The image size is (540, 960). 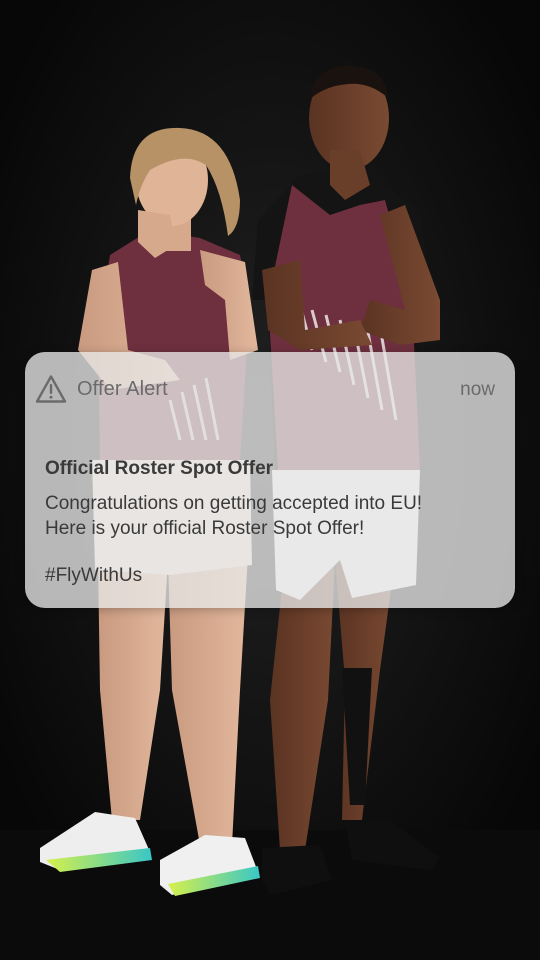 I want to click on notification-body-line: Here is your official Roster Spot Offer!, so click(x=205, y=528).